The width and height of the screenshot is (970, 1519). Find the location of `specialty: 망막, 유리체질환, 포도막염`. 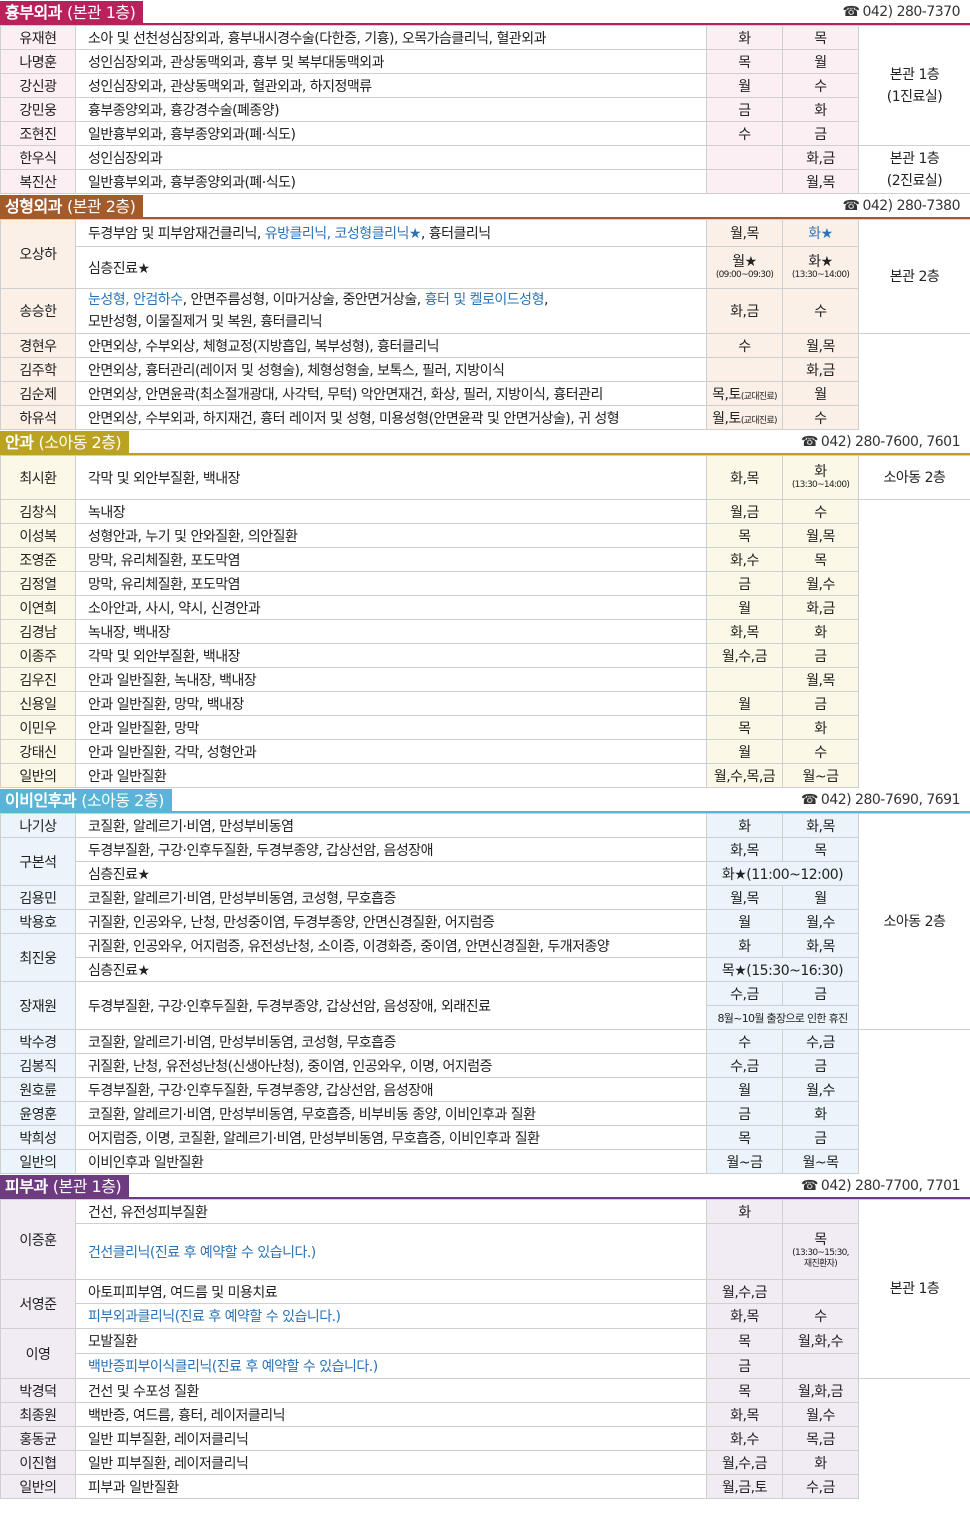

specialty: 망막, 유리체질환, 포도막염 is located at coordinates (391, 559).